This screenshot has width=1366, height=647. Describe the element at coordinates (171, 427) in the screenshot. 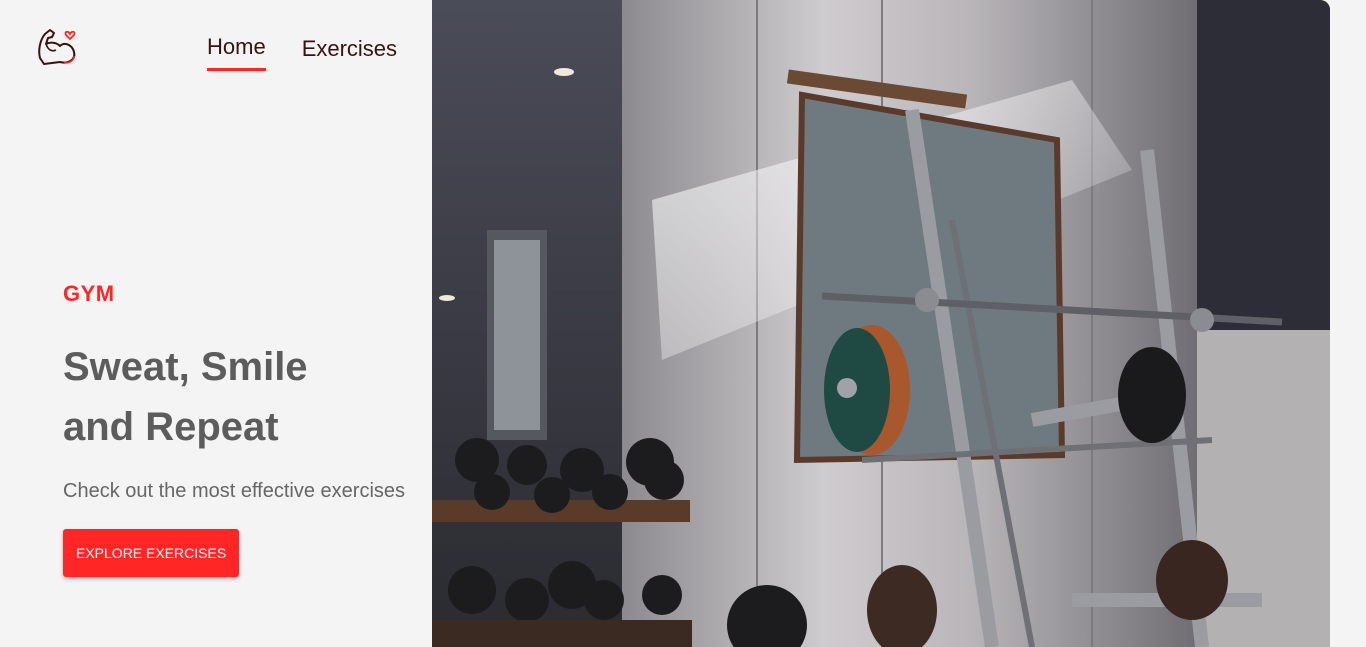

I see `hero-headline-line2: and Repeat` at that location.